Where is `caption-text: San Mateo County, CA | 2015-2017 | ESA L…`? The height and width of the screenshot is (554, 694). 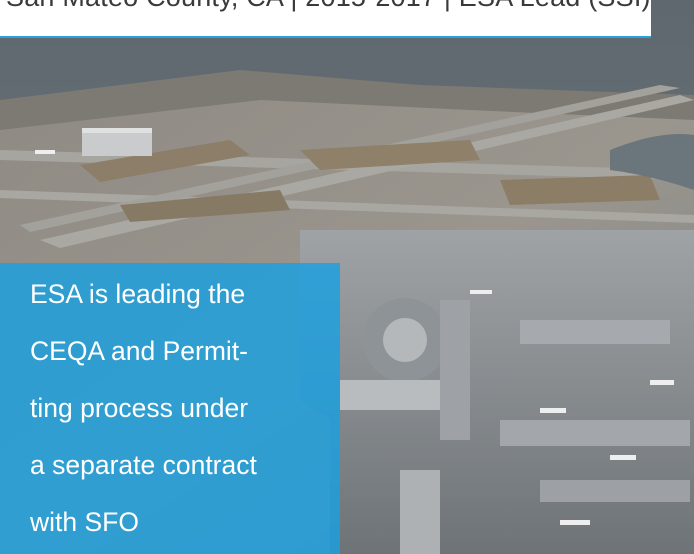
caption-text: San Mateo County, CA | 2015-2017 | ESA L… is located at coordinates (328, 6).